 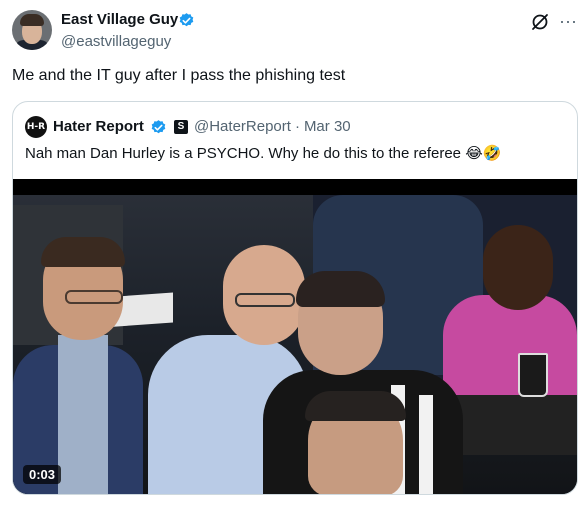 I want to click on scene-man-glasses, so click(x=94, y=297).